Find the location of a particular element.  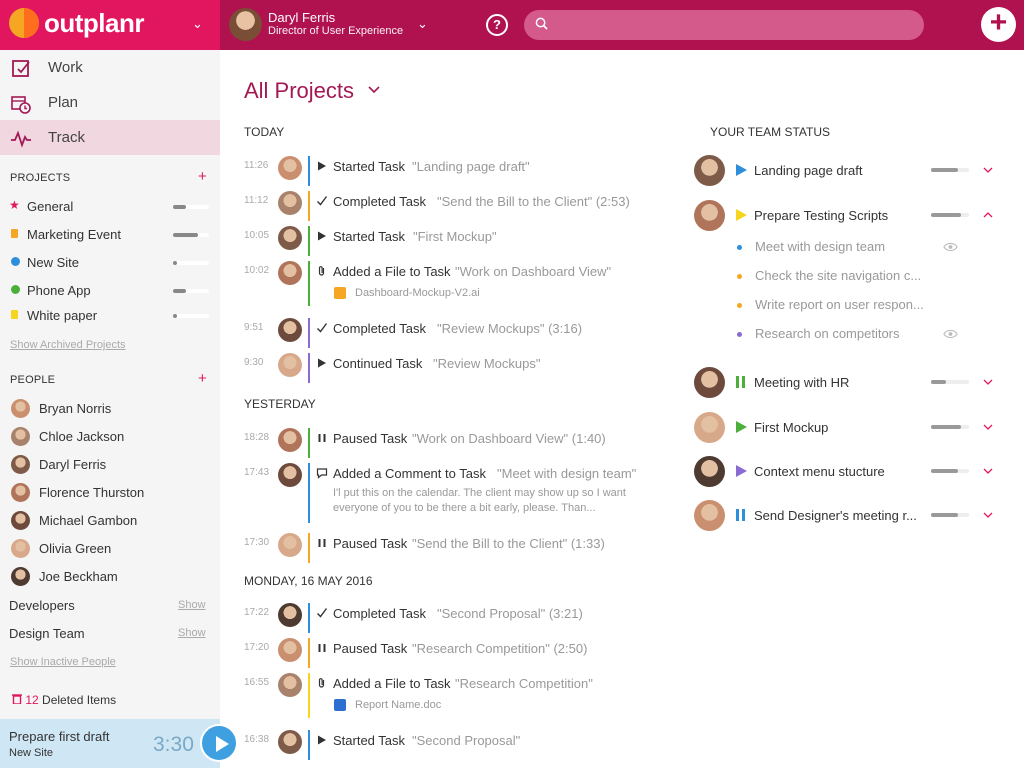

project-color-dot is located at coordinates (14, 314).